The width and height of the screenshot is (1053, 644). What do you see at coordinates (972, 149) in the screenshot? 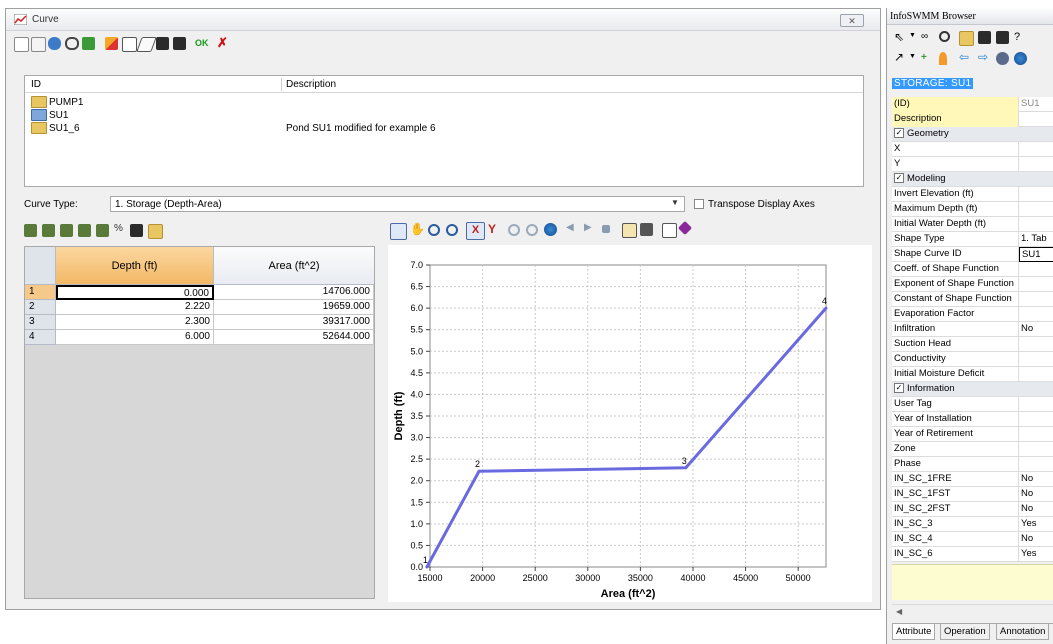
I see `property-row: X` at bounding box center [972, 149].